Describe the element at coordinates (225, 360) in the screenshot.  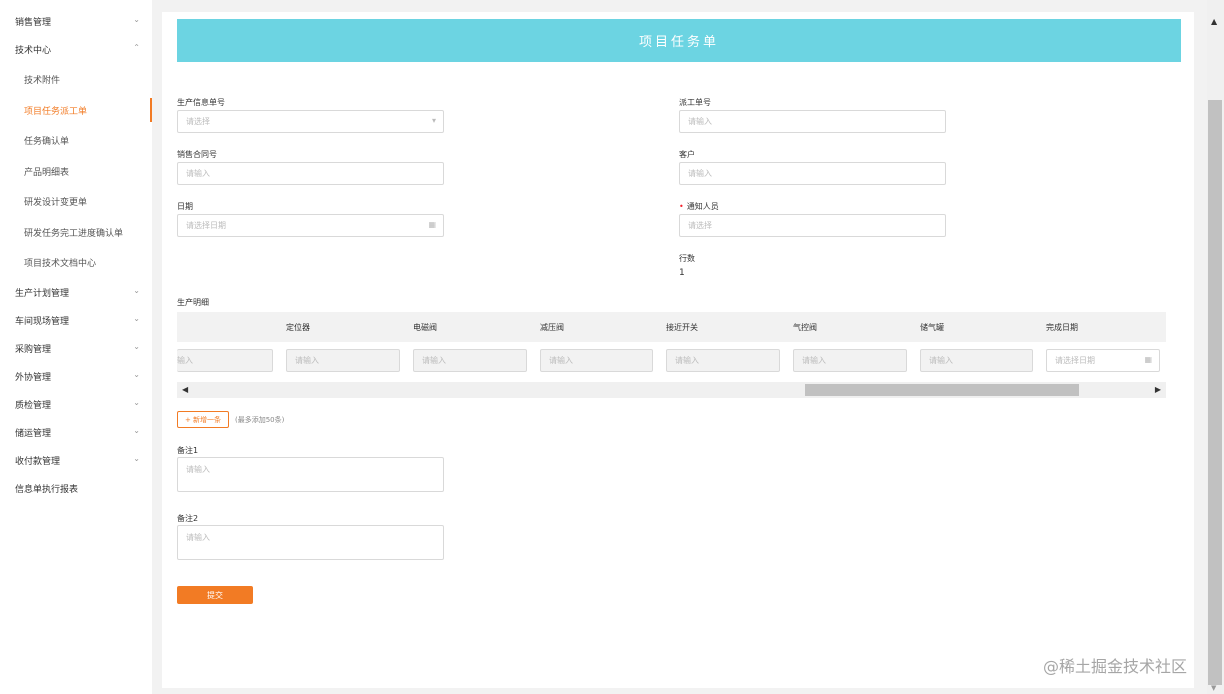
I see `detail-cell-input: 输入` at that location.